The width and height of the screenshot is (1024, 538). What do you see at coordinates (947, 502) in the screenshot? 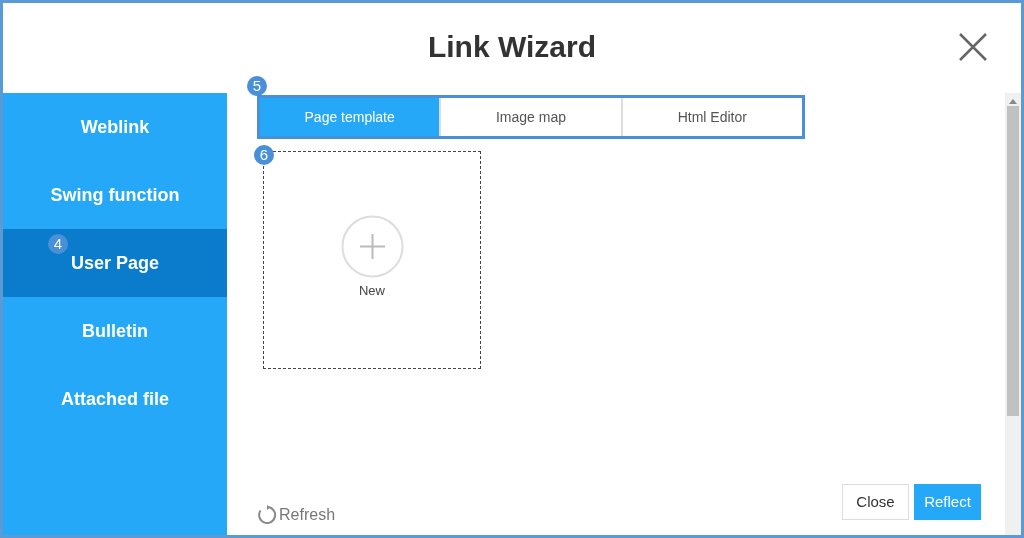
I see `reflect-button: Reflect` at bounding box center [947, 502].